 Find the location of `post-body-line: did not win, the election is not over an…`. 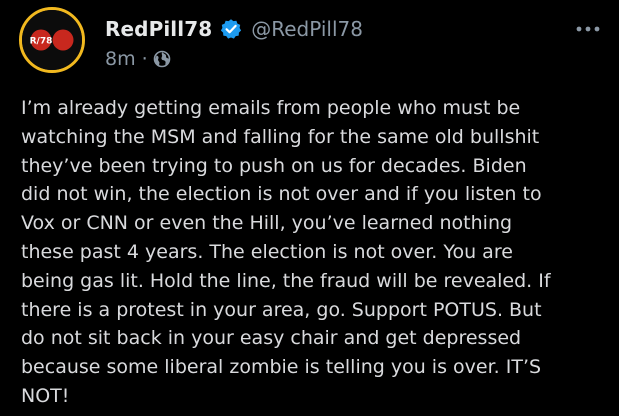

post-body-line: did not win, the election is not over an… is located at coordinates (281, 194).